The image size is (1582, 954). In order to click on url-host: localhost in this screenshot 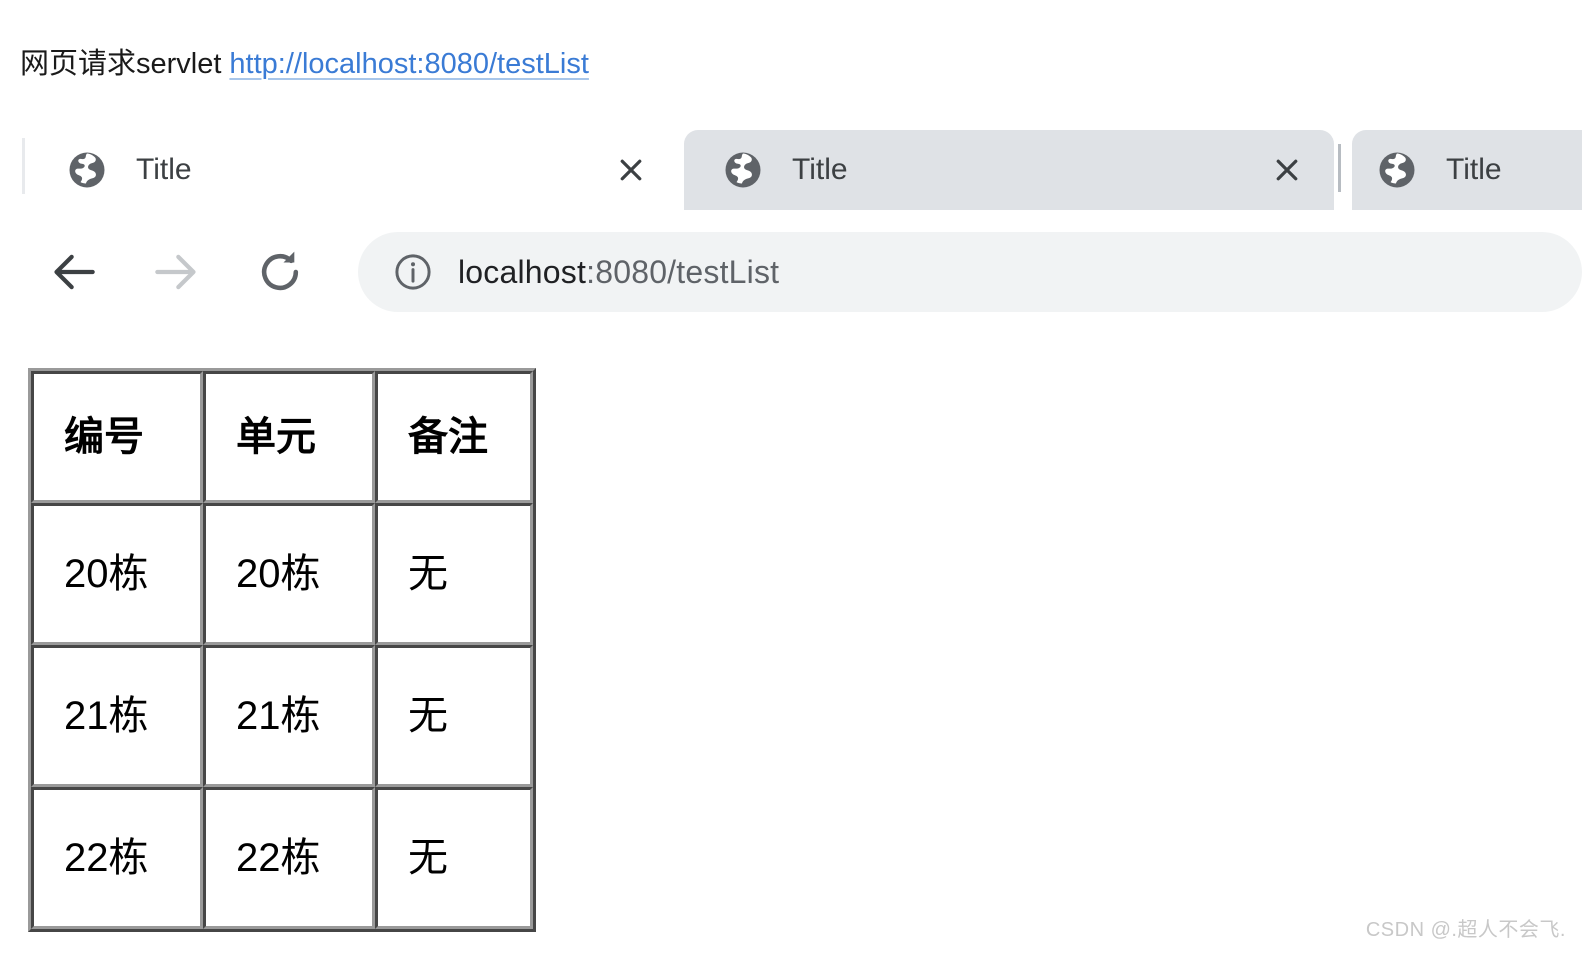, I will do `click(522, 271)`.